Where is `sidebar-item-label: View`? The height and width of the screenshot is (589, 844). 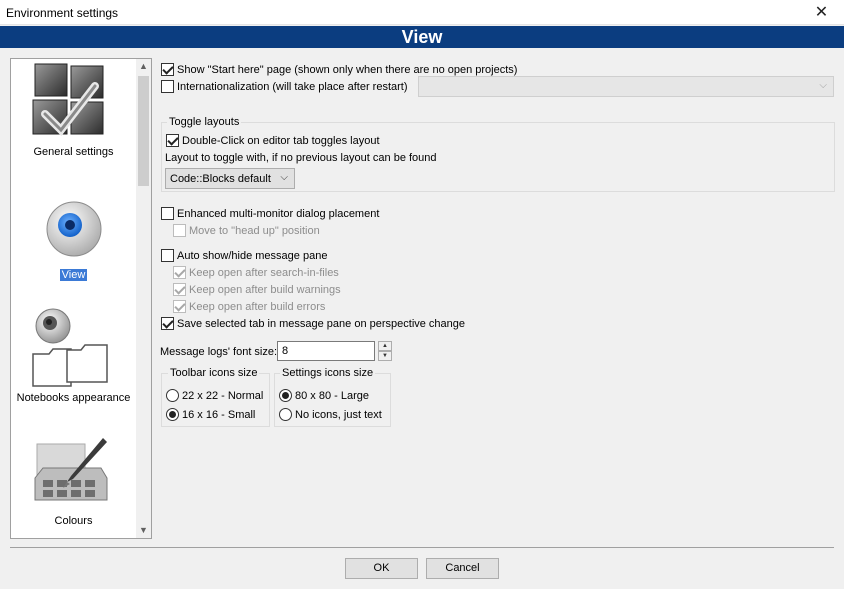 sidebar-item-label: View is located at coordinates (73, 275).